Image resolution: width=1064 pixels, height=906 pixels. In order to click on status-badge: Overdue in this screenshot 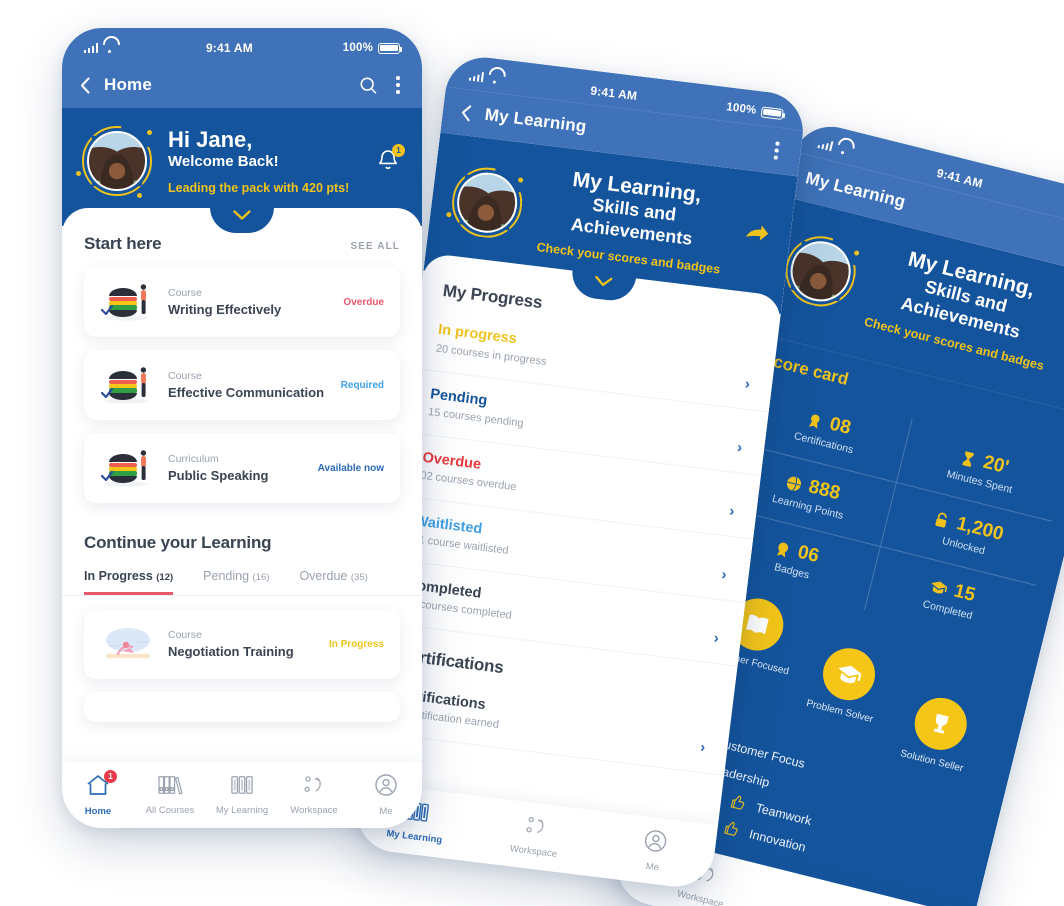, I will do `click(363, 302)`.